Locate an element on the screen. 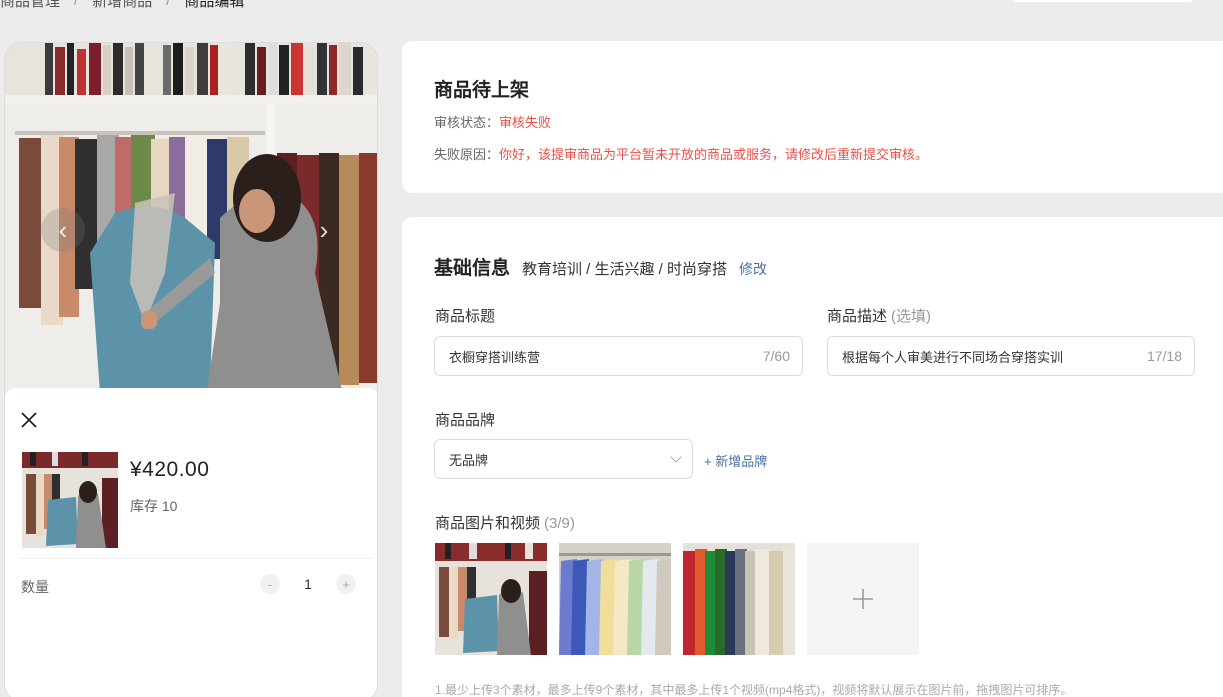 This screenshot has width=1223, height=697. title-field-label-text: 商品标题 is located at coordinates (465, 316).